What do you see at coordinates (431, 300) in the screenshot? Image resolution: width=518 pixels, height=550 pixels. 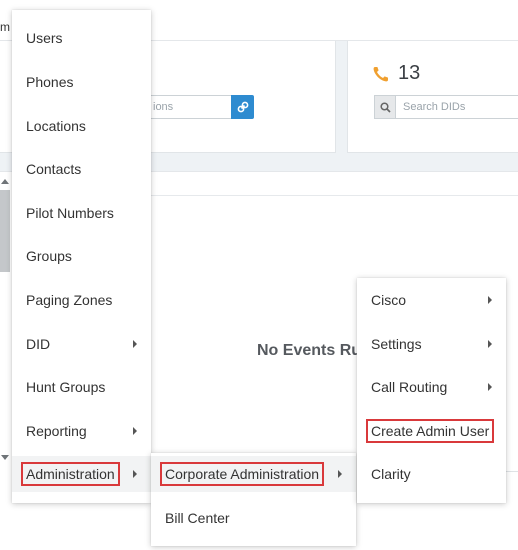 I see `menu-item-cisco: Cisco` at bounding box center [431, 300].